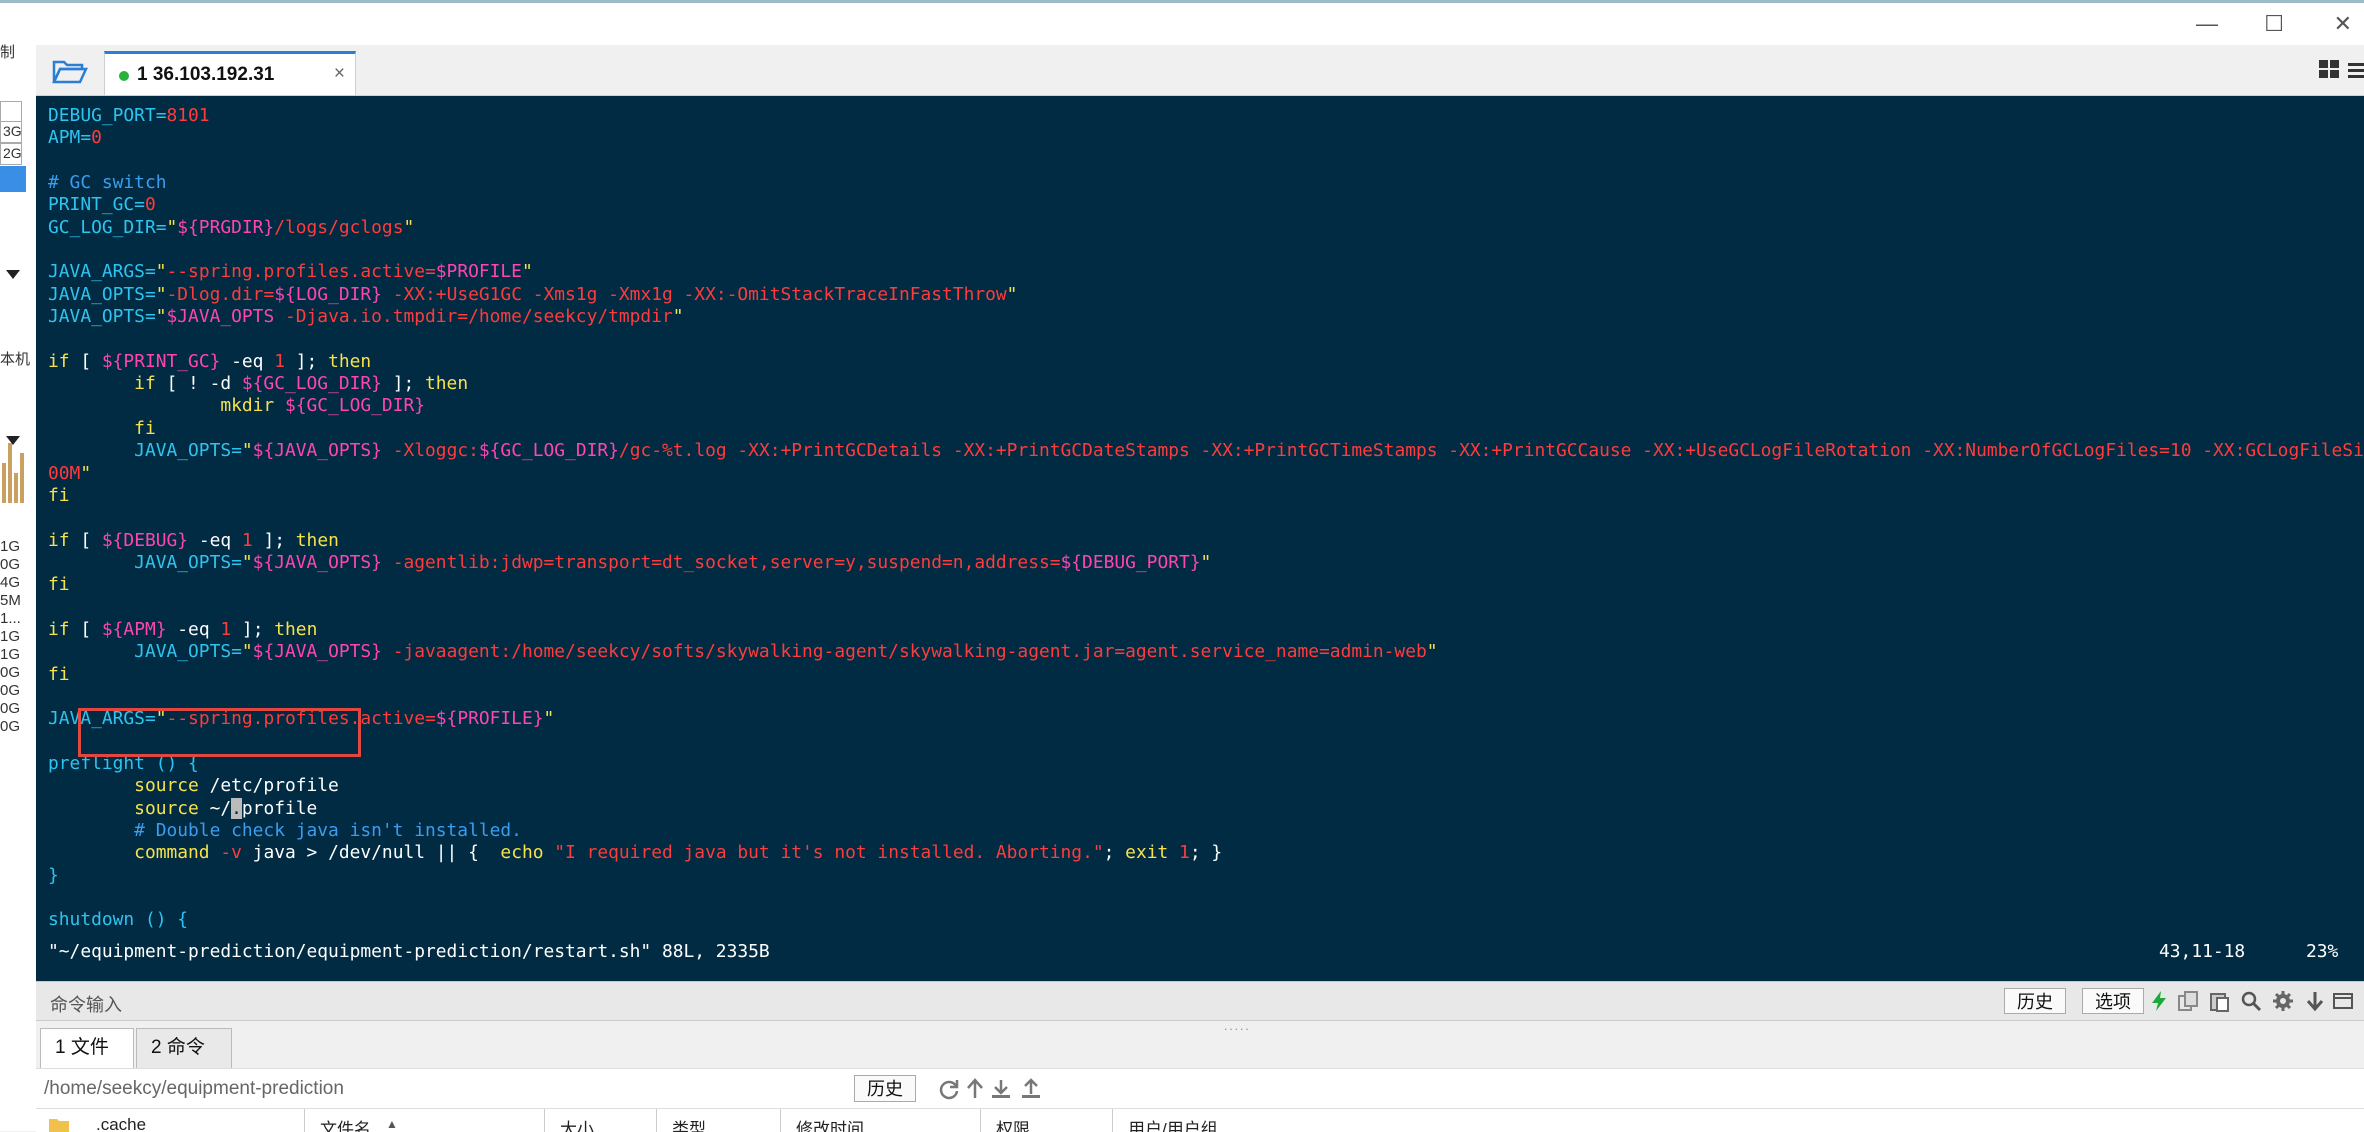  I want to click on tab-session-36-103-192-31: 1 36.103.192.31 ×, so click(230, 73).